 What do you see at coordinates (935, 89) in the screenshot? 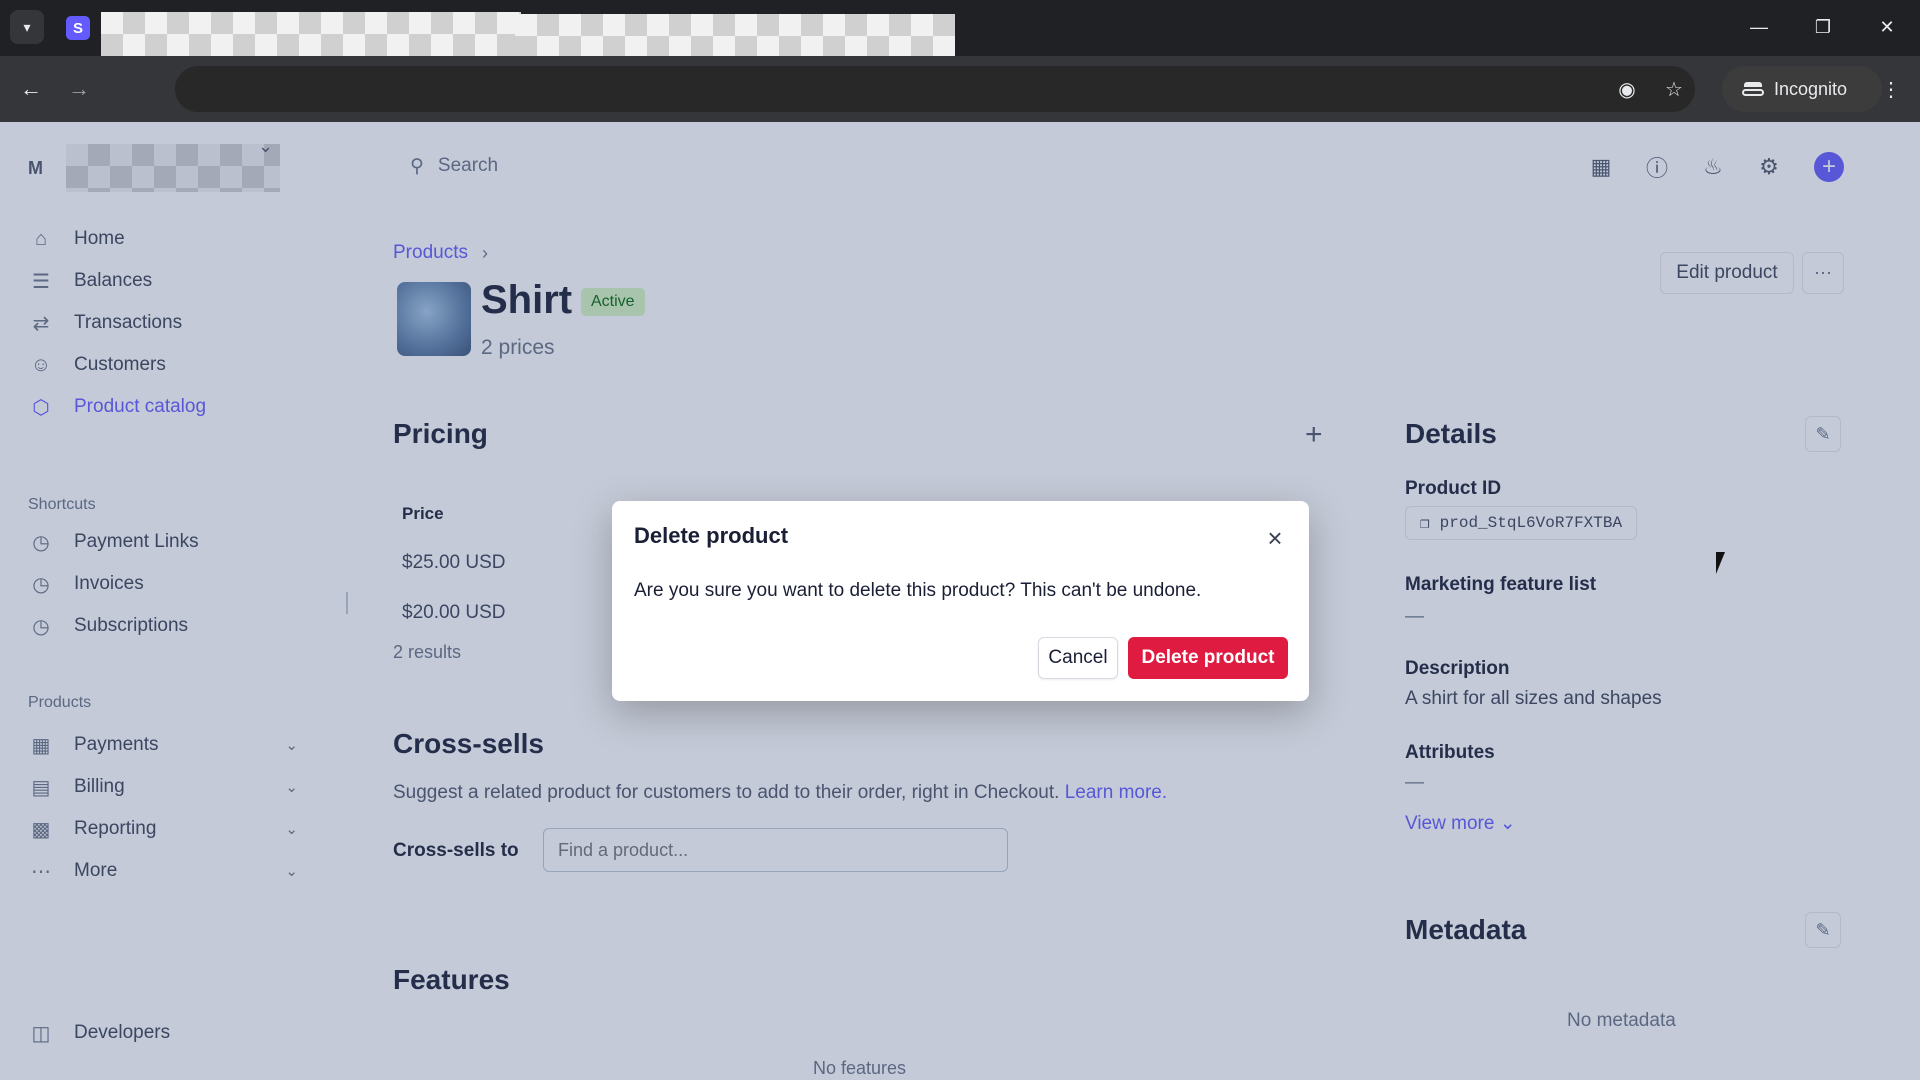
I see `address-bar` at bounding box center [935, 89].